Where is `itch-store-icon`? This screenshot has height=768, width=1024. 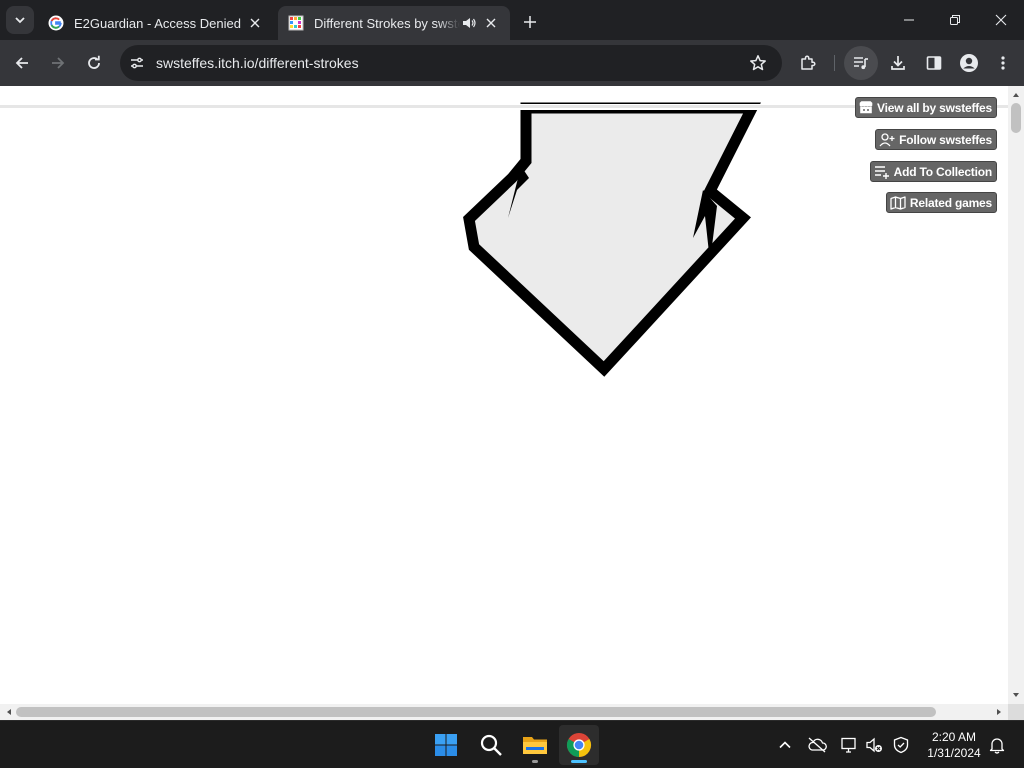 itch-store-icon is located at coordinates (866, 107).